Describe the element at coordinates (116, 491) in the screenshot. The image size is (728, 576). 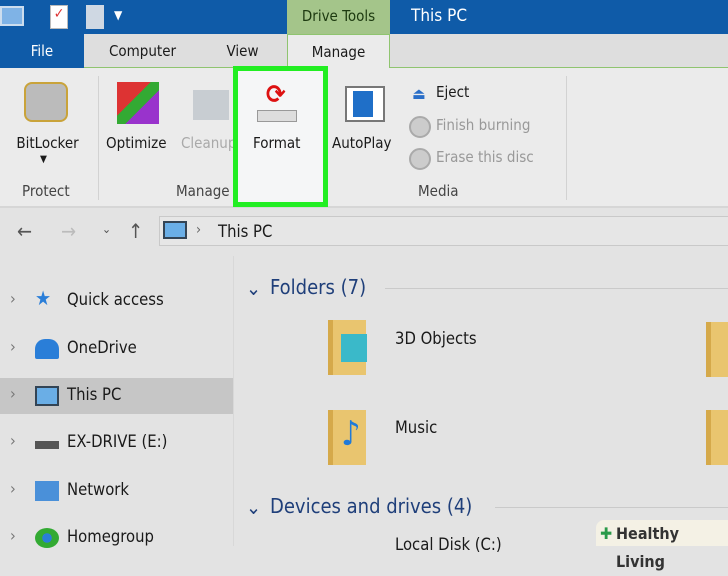
I see `sidebar-item-network: › Network` at that location.